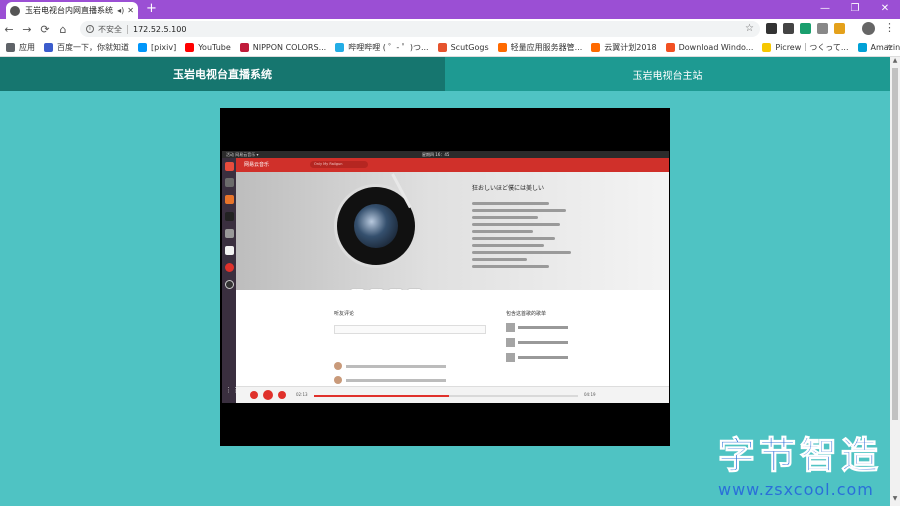 This screenshot has height=506, width=900. I want to click on info-icon: i, so click(90, 29).